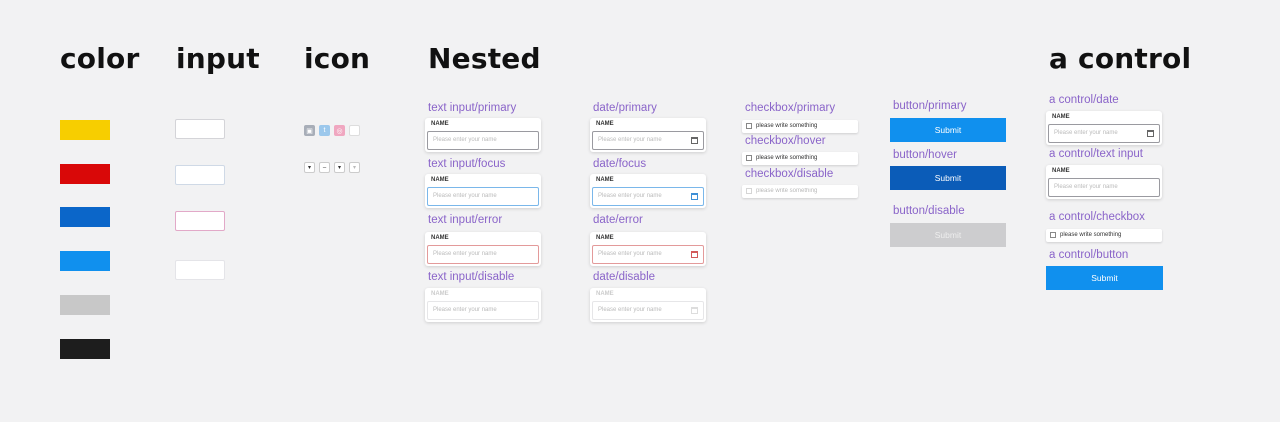 Image resolution: width=1280 pixels, height=422 pixels. Describe the element at coordinates (483, 249) in the screenshot. I see `text-input-error: NAME Please enter your name` at that location.